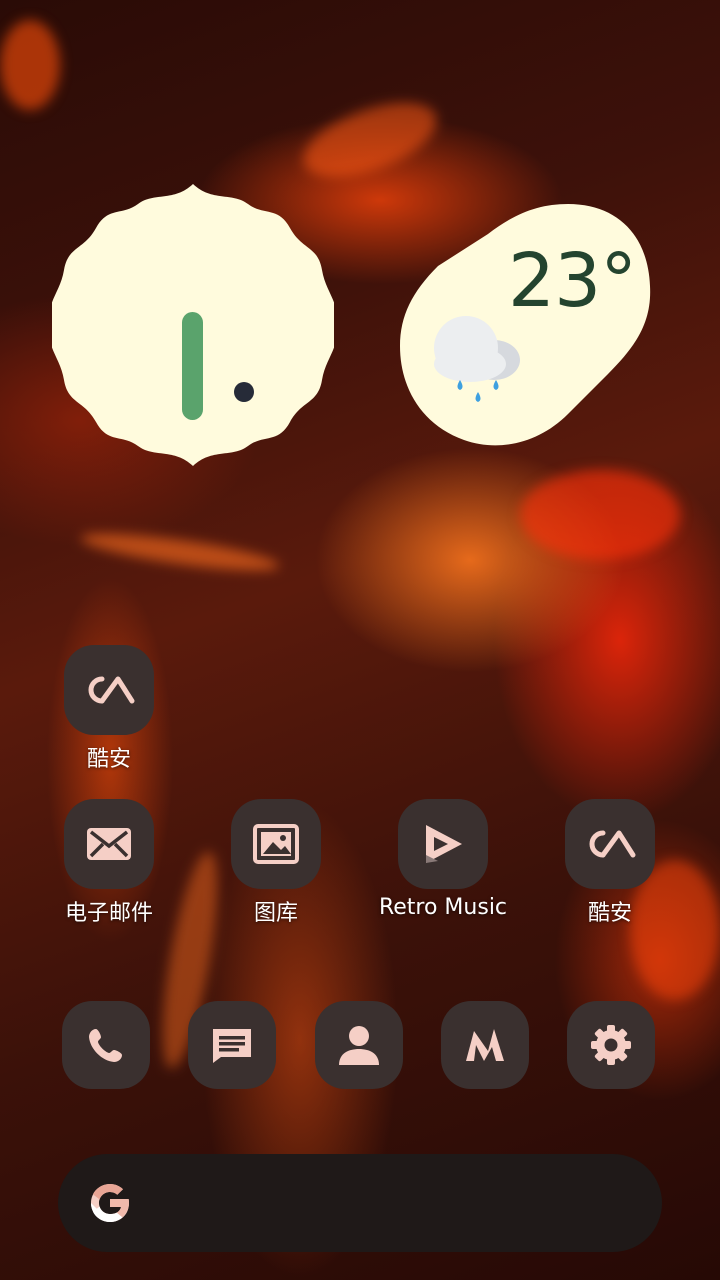  I want to click on weather-widget: 23°, so click(526, 324).